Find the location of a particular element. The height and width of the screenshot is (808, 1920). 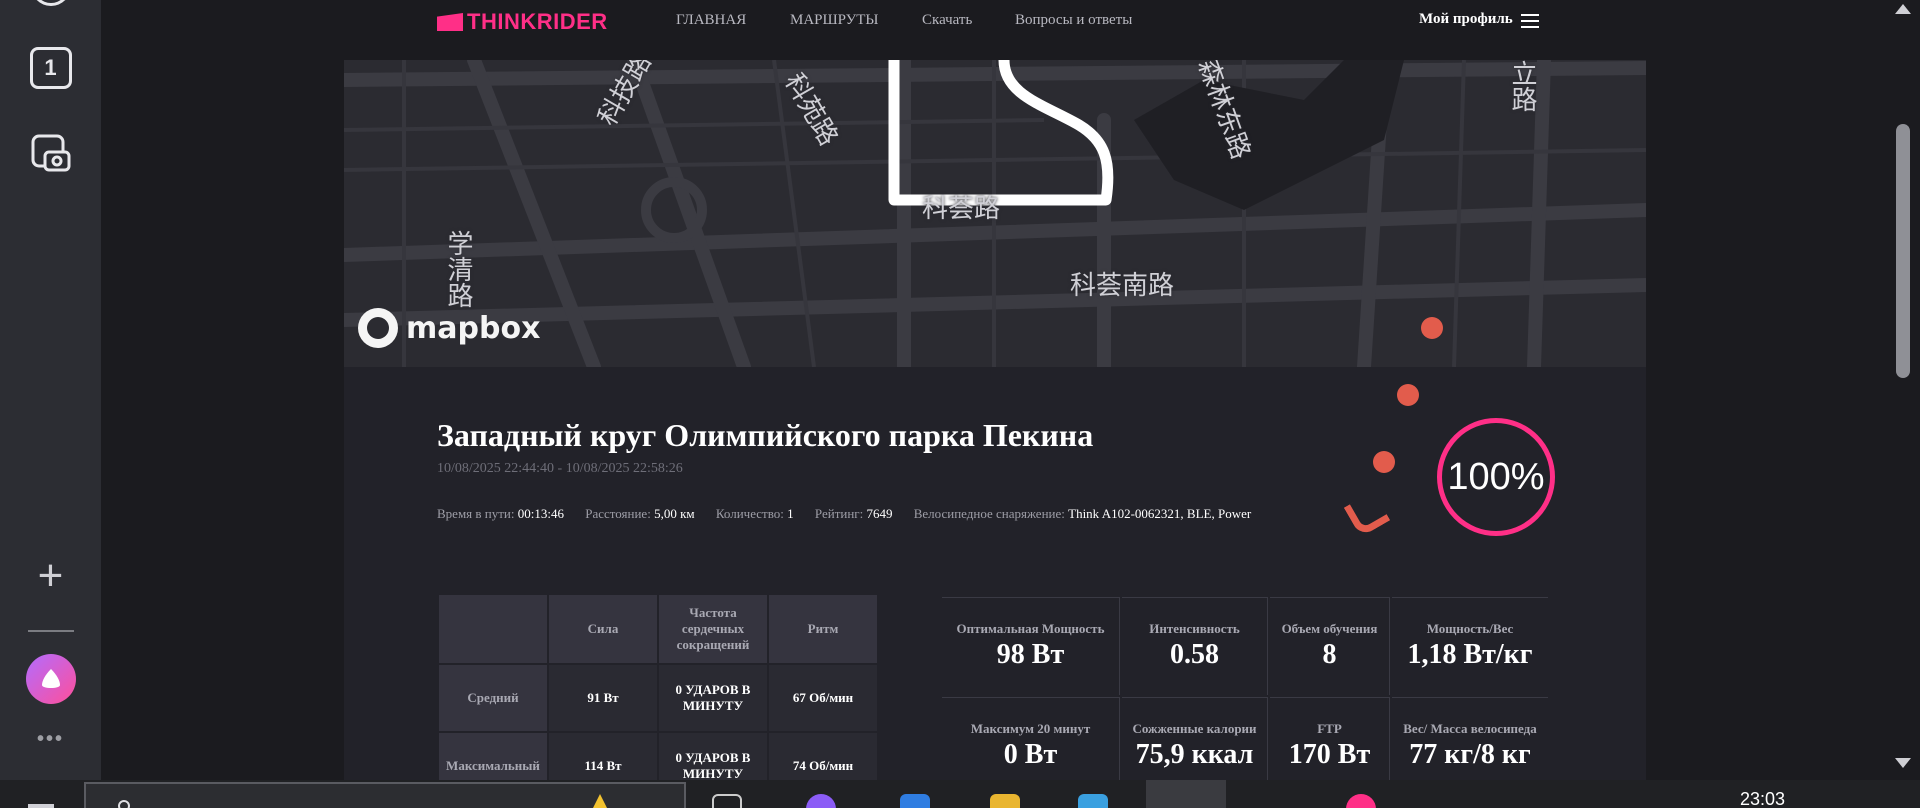

decor-hook-icon is located at coordinates (1367, 514).